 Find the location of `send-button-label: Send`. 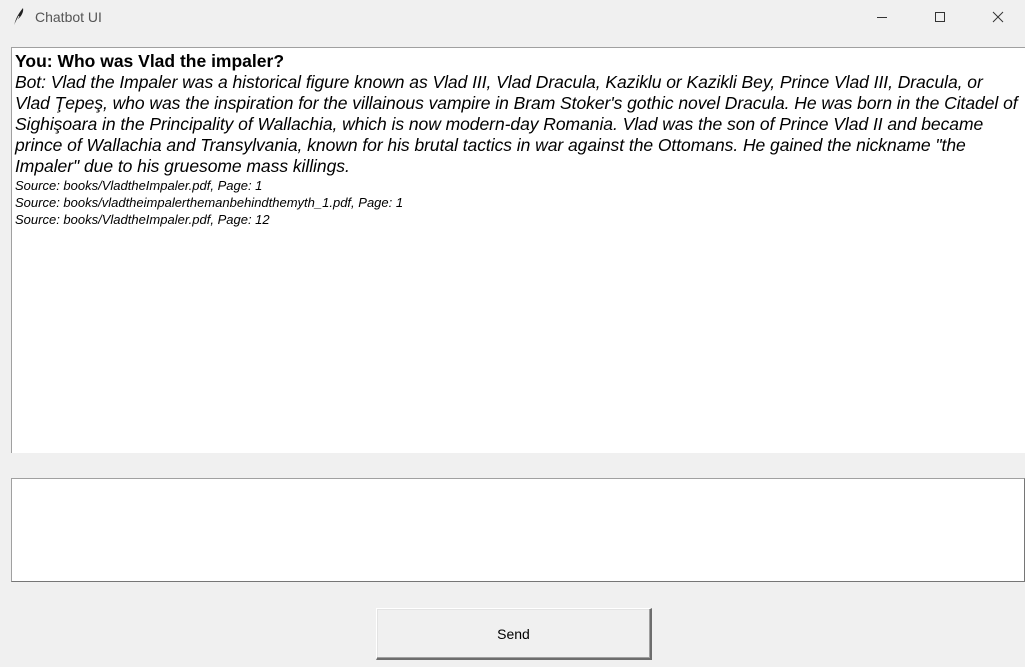

send-button-label: Send is located at coordinates (513, 633).